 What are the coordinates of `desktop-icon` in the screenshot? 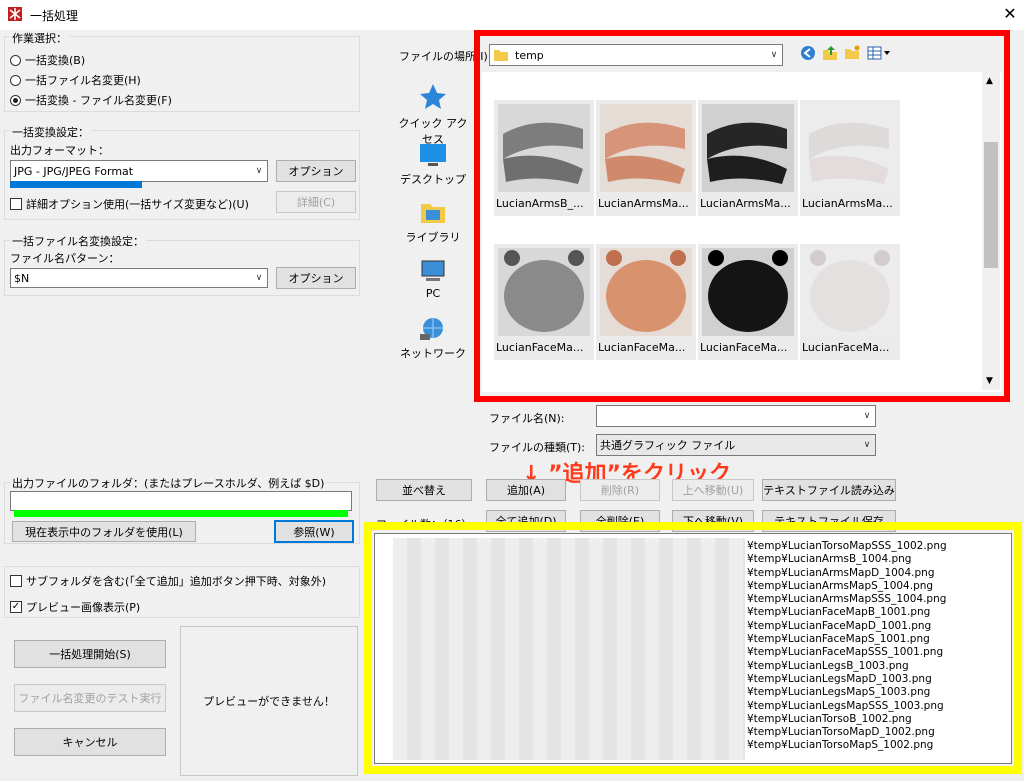 It's located at (433, 155).